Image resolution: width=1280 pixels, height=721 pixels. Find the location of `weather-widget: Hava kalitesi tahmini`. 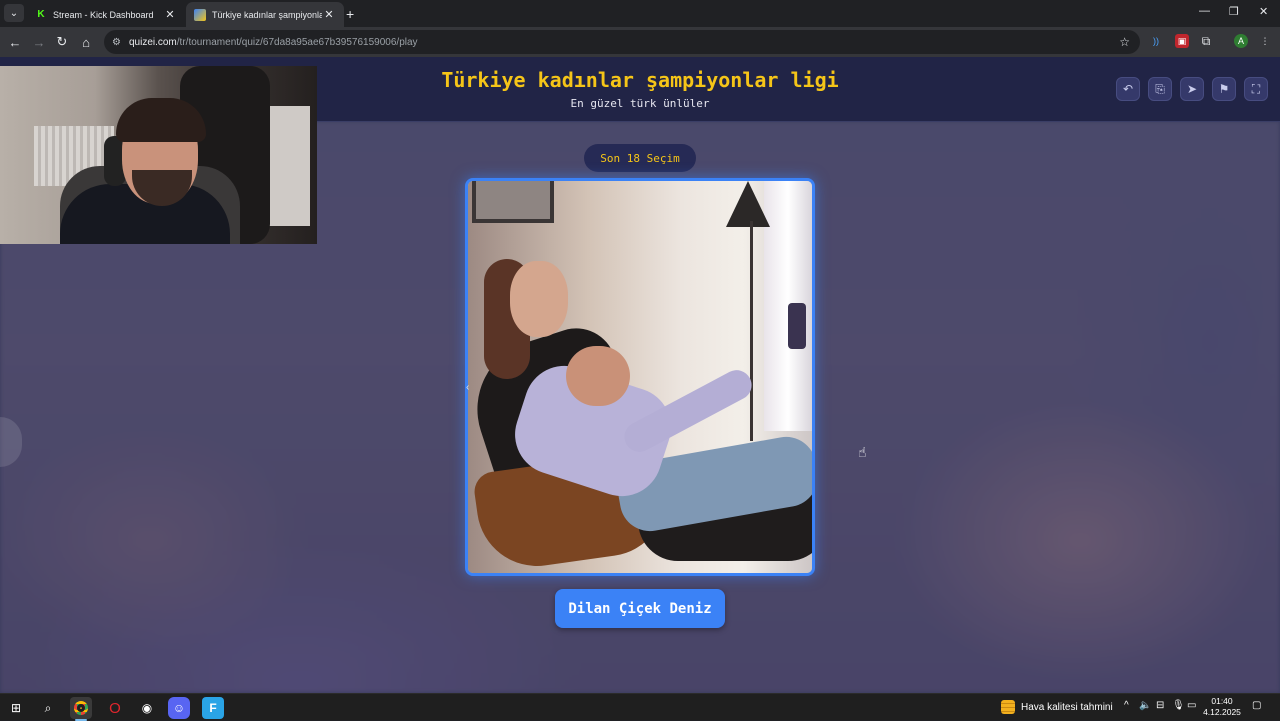

weather-widget: Hava kalitesi tahmini is located at coordinates (1057, 707).